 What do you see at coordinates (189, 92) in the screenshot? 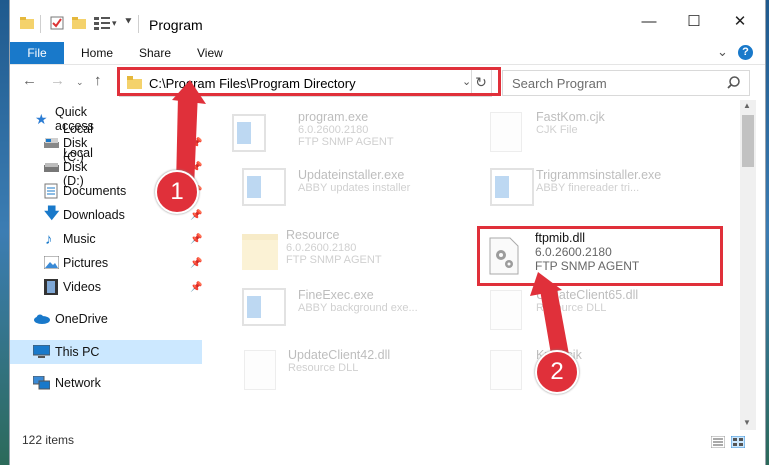
I see `arrow-1-head` at bounding box center [189, 92].